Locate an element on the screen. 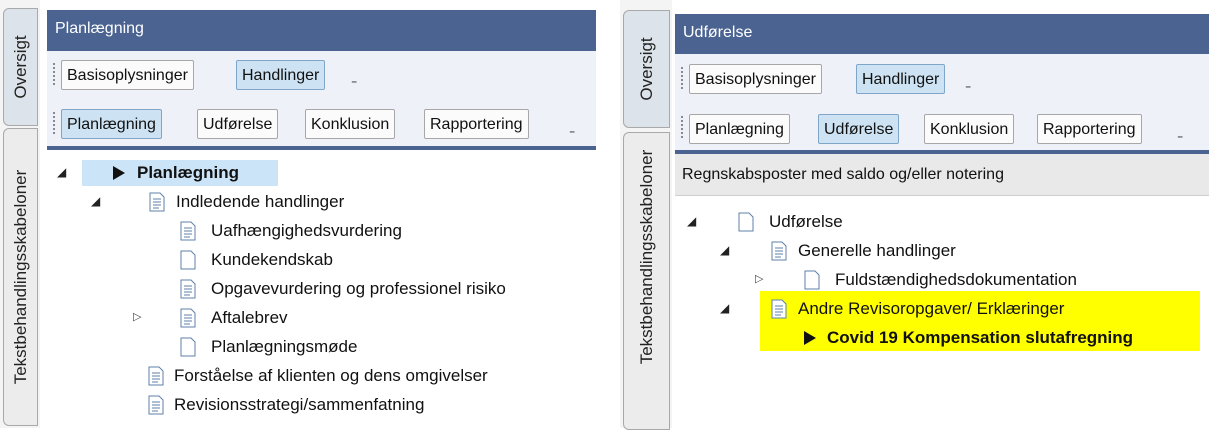  tree-node: Kundekendskab is located at coordinates (339, 260).